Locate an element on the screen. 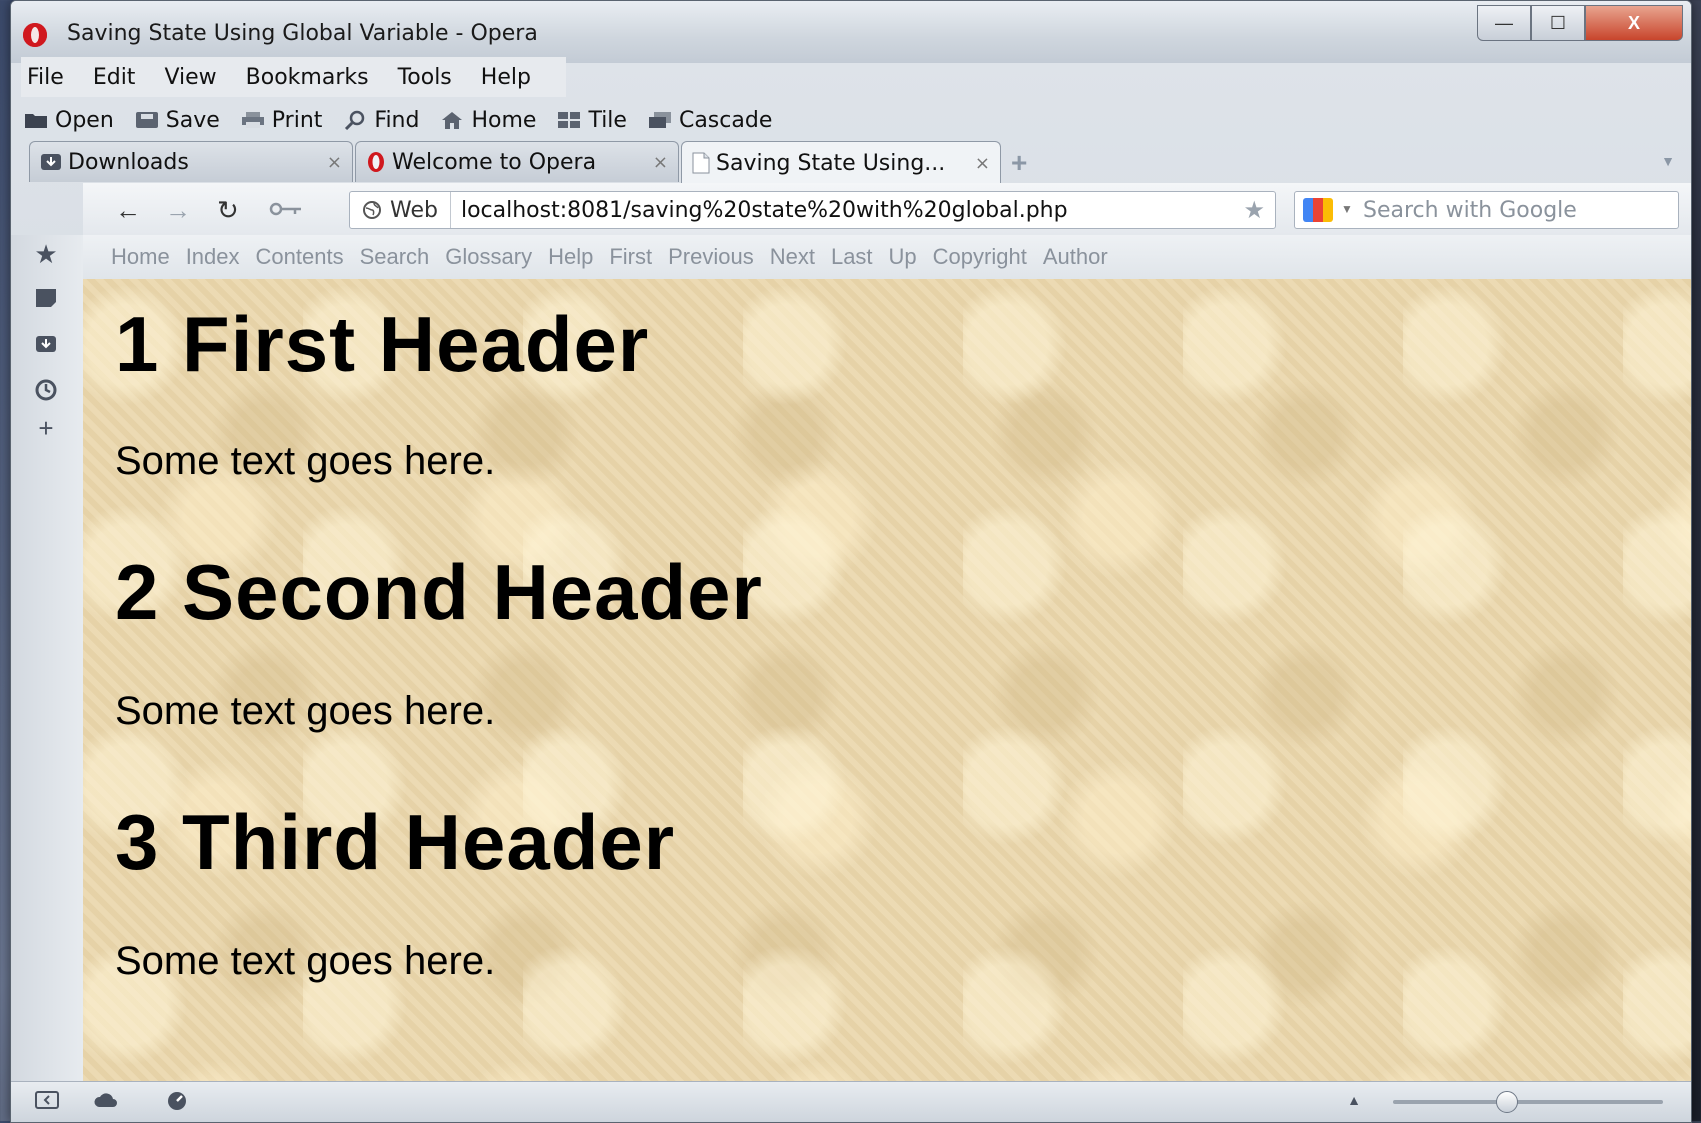  home-button: Home is located at coordinates (487, 120).